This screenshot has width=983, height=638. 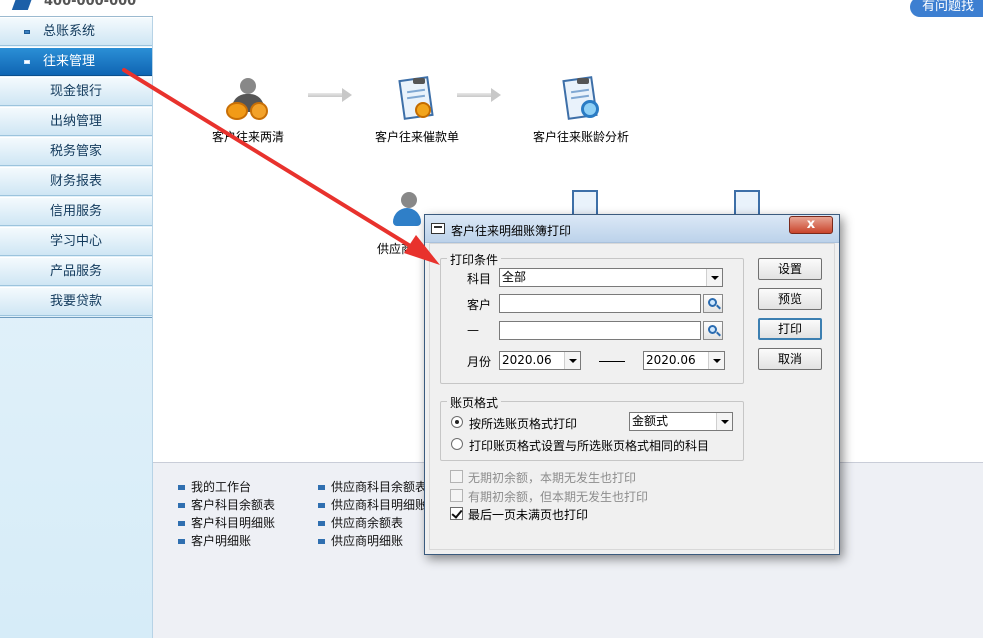 I want to click on sidebar-item-label: 出纳管理, so click(x=75, y=121).